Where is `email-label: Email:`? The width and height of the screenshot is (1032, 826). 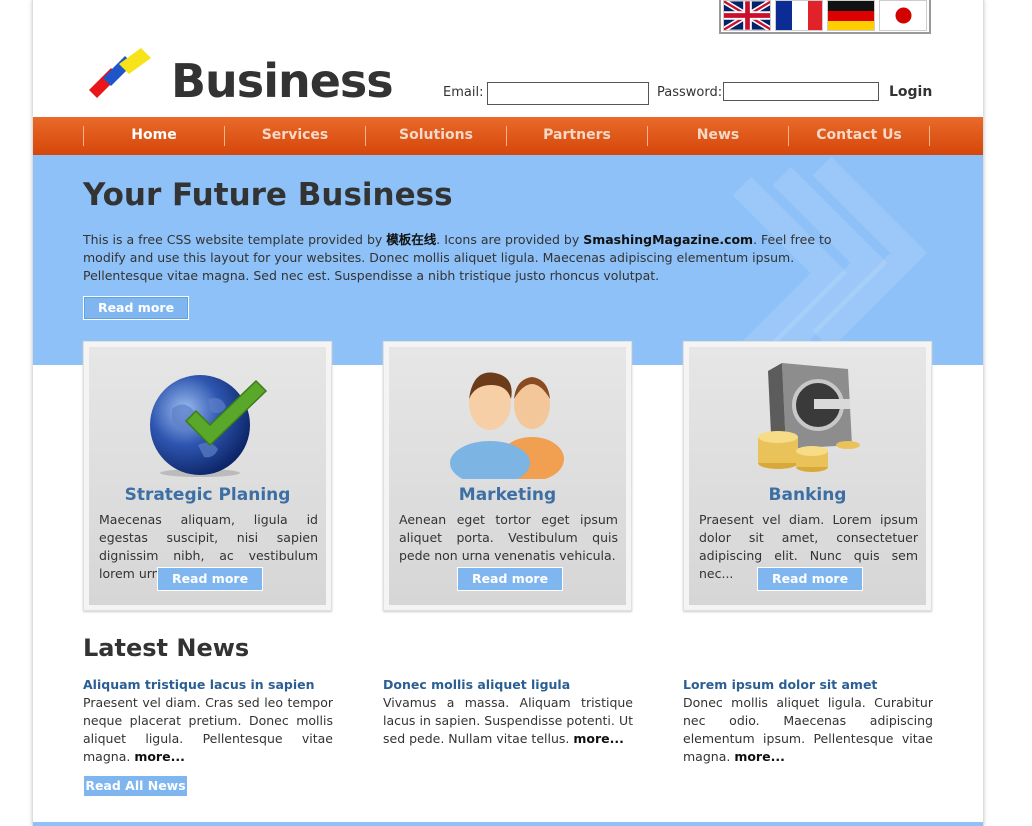 email-label: Email: is located at coordinates (463, 92).